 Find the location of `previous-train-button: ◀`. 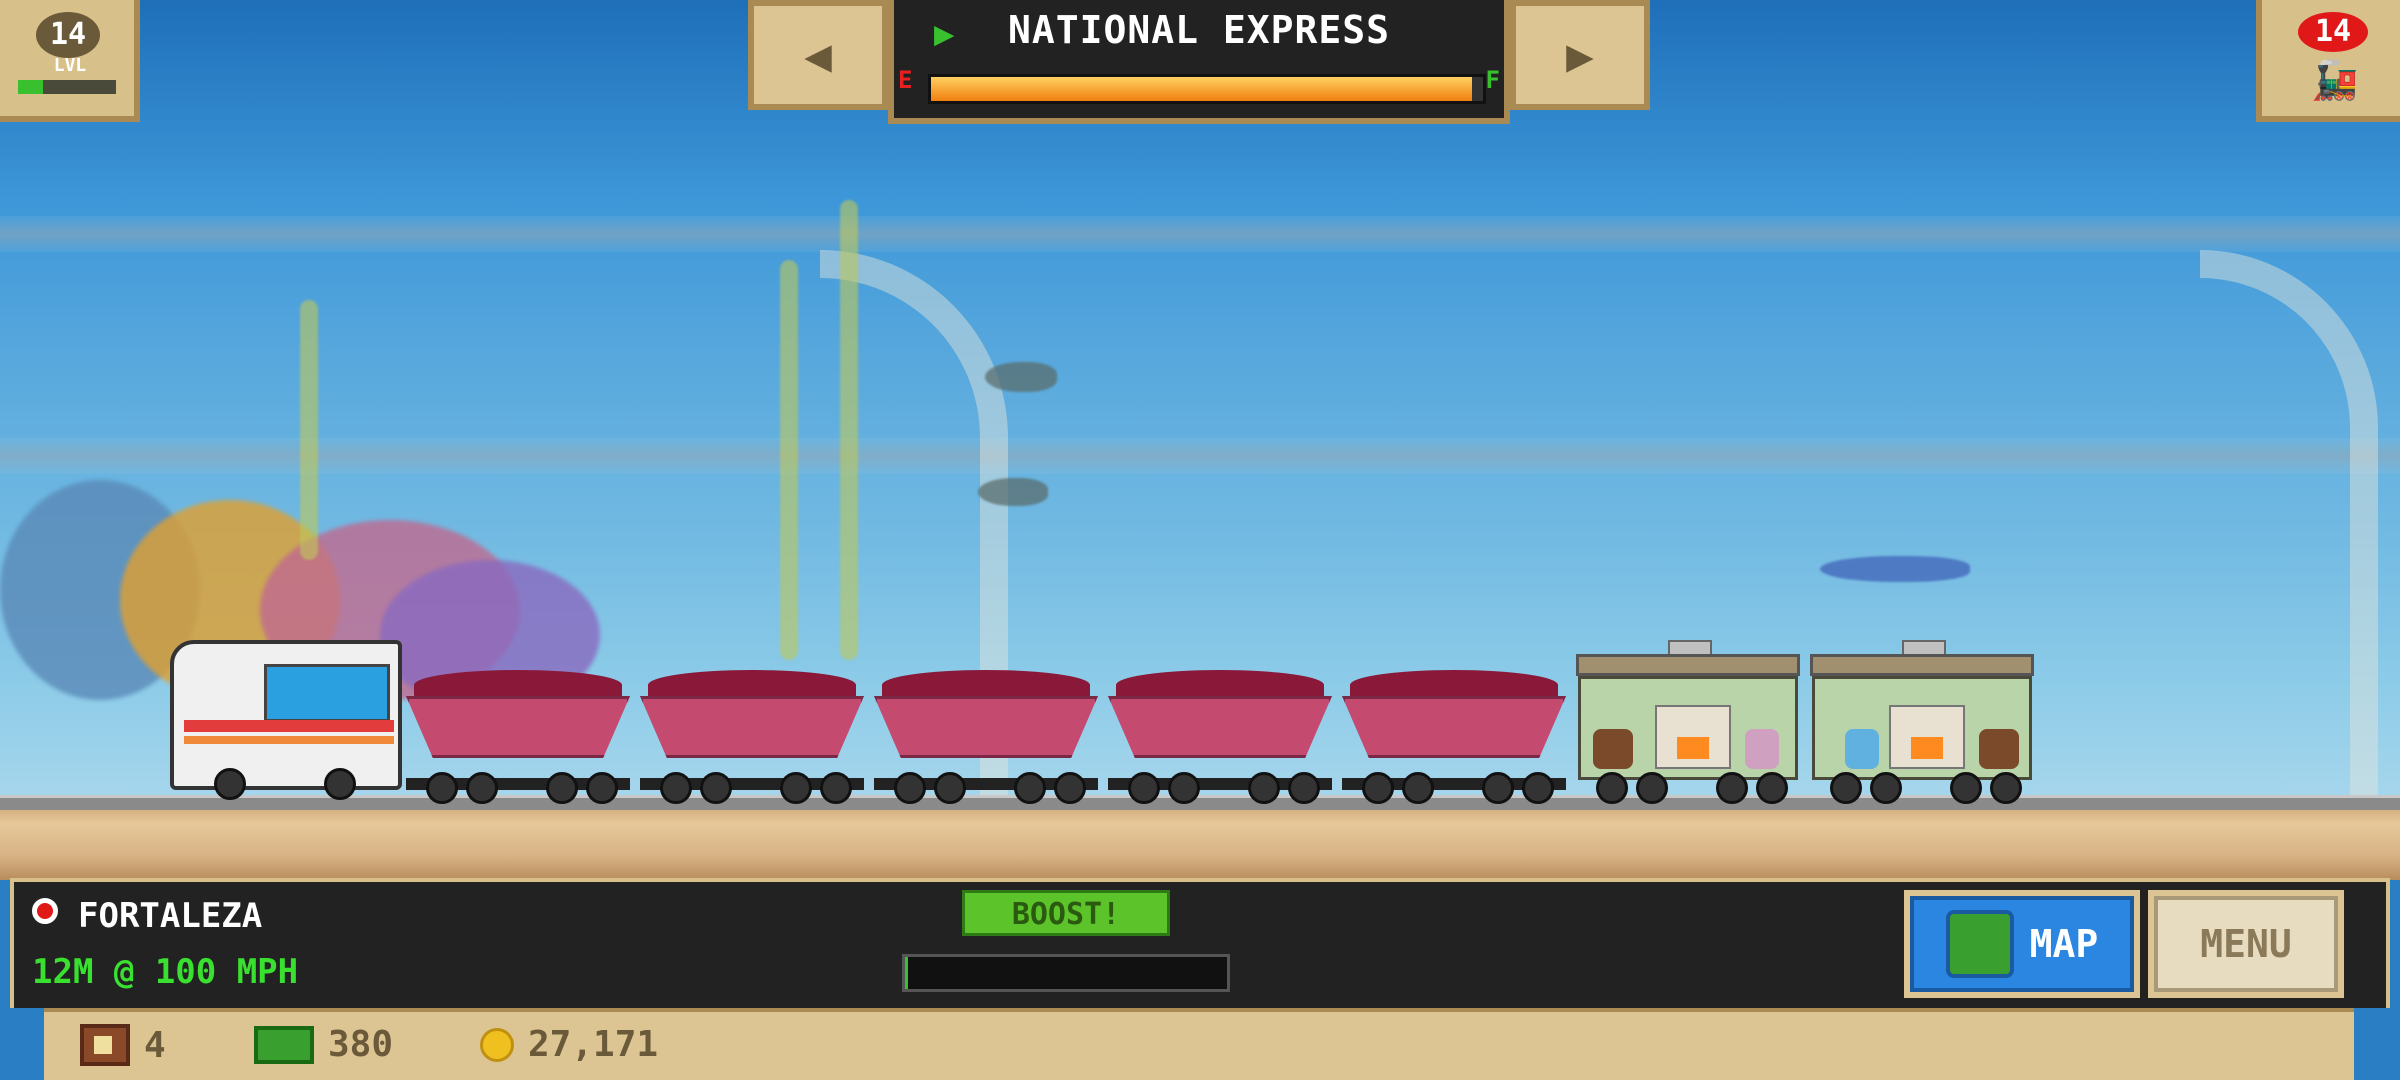

previous-train-button: ◀ is located at coordinates (818, 55).